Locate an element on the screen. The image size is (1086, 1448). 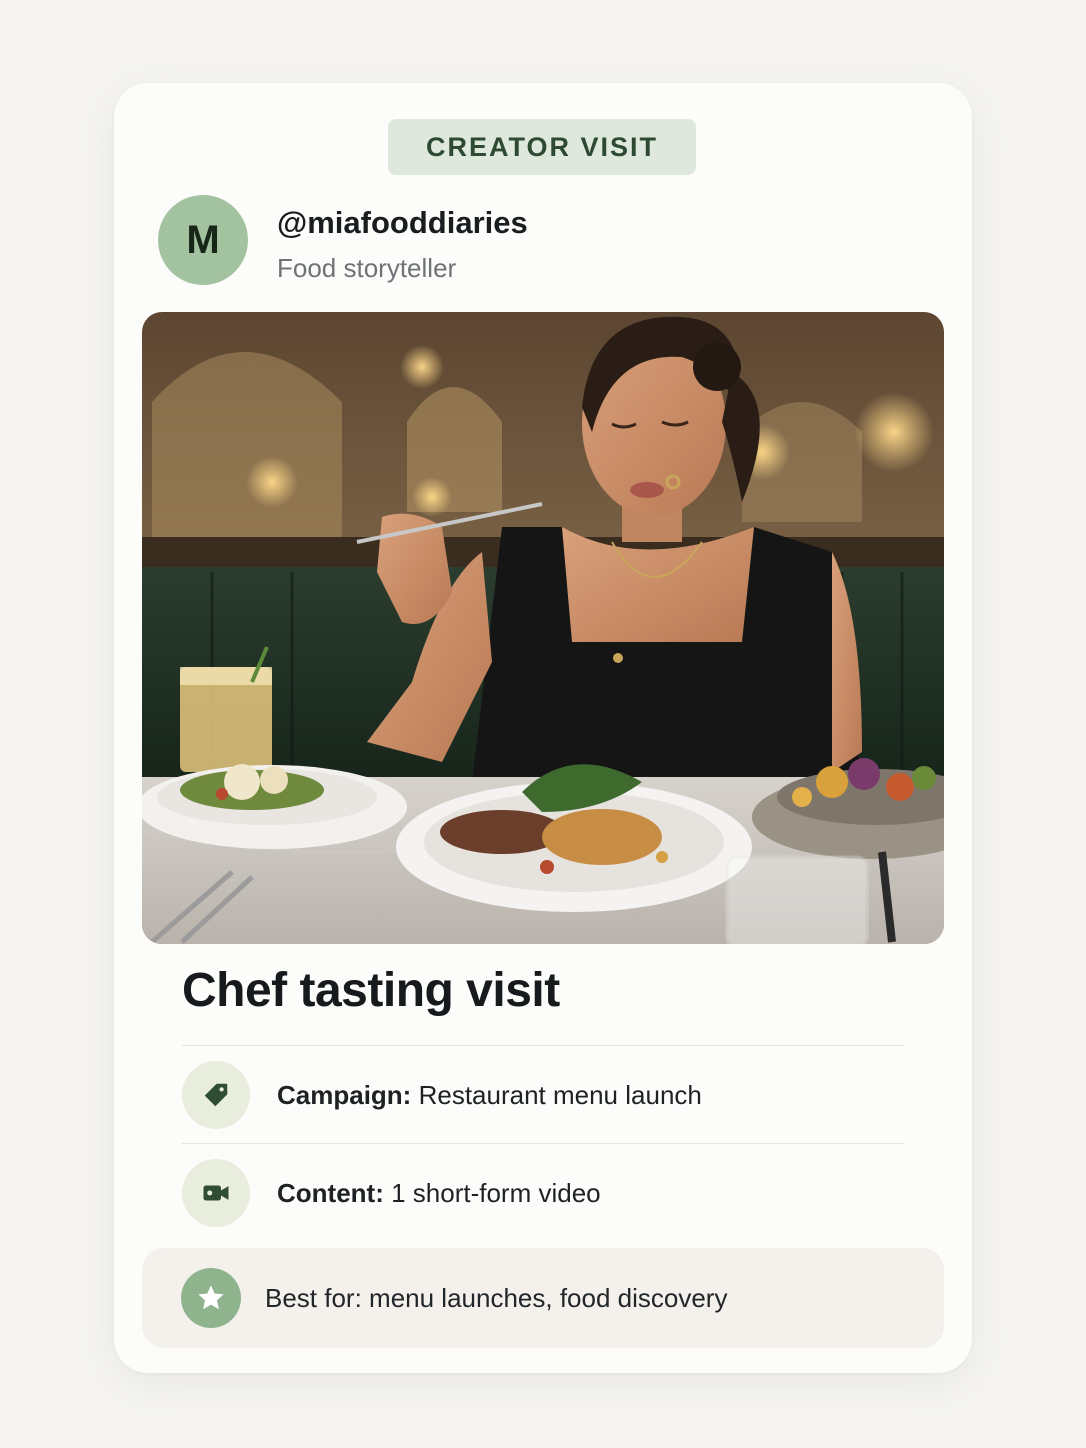
campaign-value: Restaurant menu launch is located at coordinates (560, 1094).